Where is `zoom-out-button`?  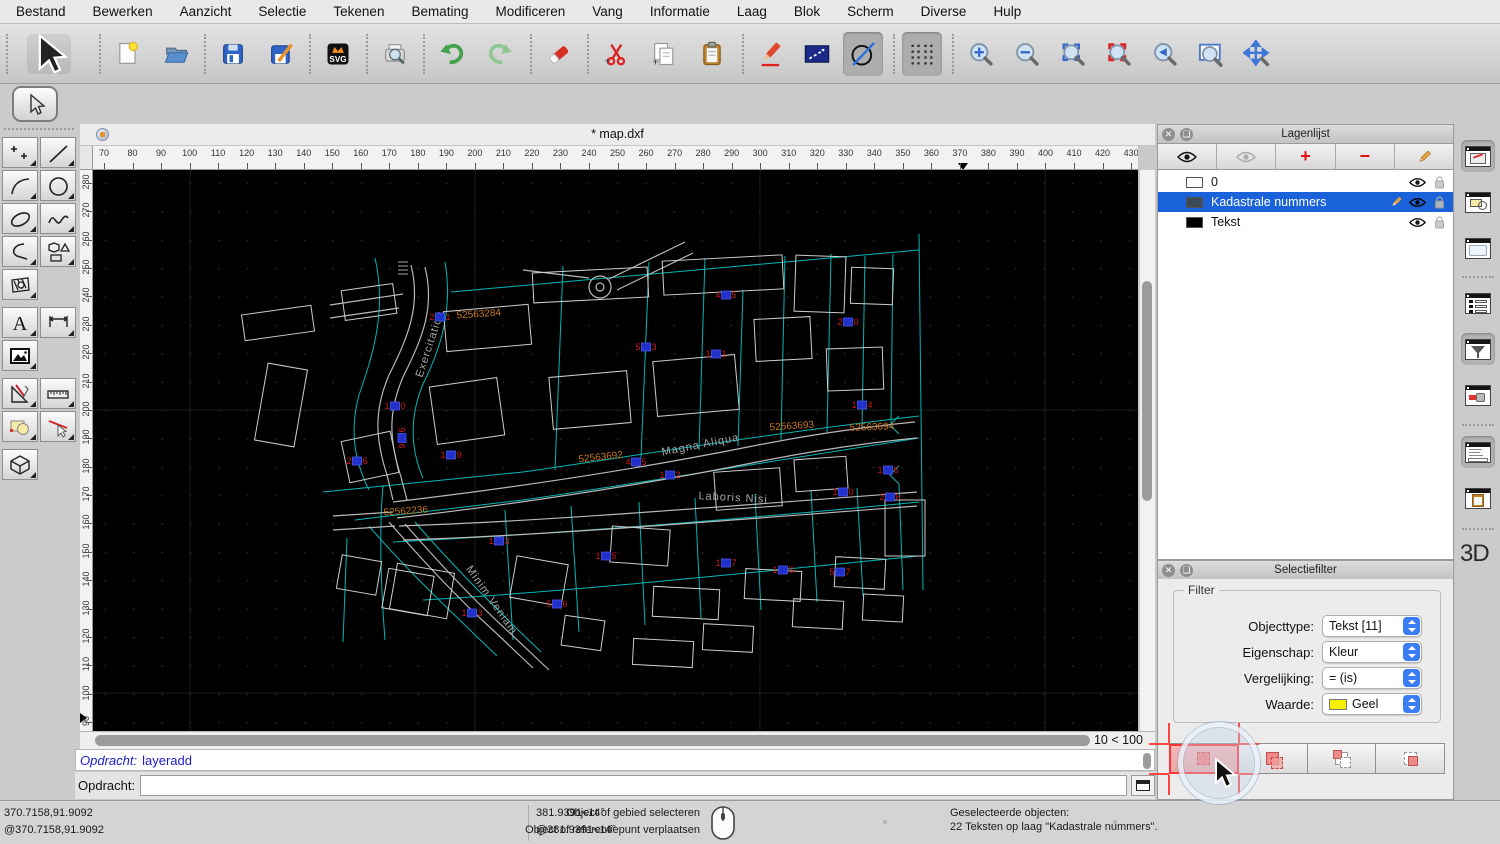
zoom-out-button is located at coordinates (1027, 54).